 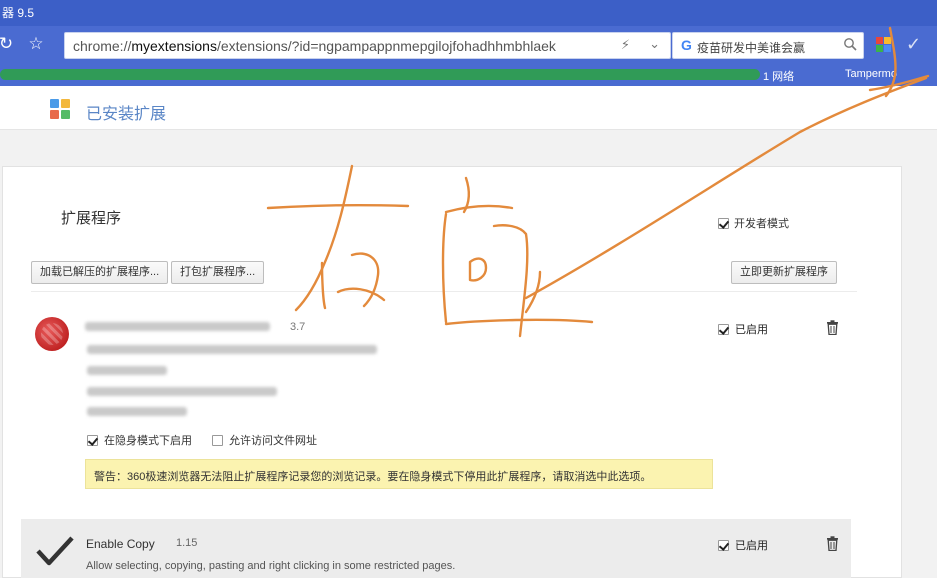 What do you see at coordinates (444, 291) in the screenshot?
I see `divider` at bounding box center [444, 291].